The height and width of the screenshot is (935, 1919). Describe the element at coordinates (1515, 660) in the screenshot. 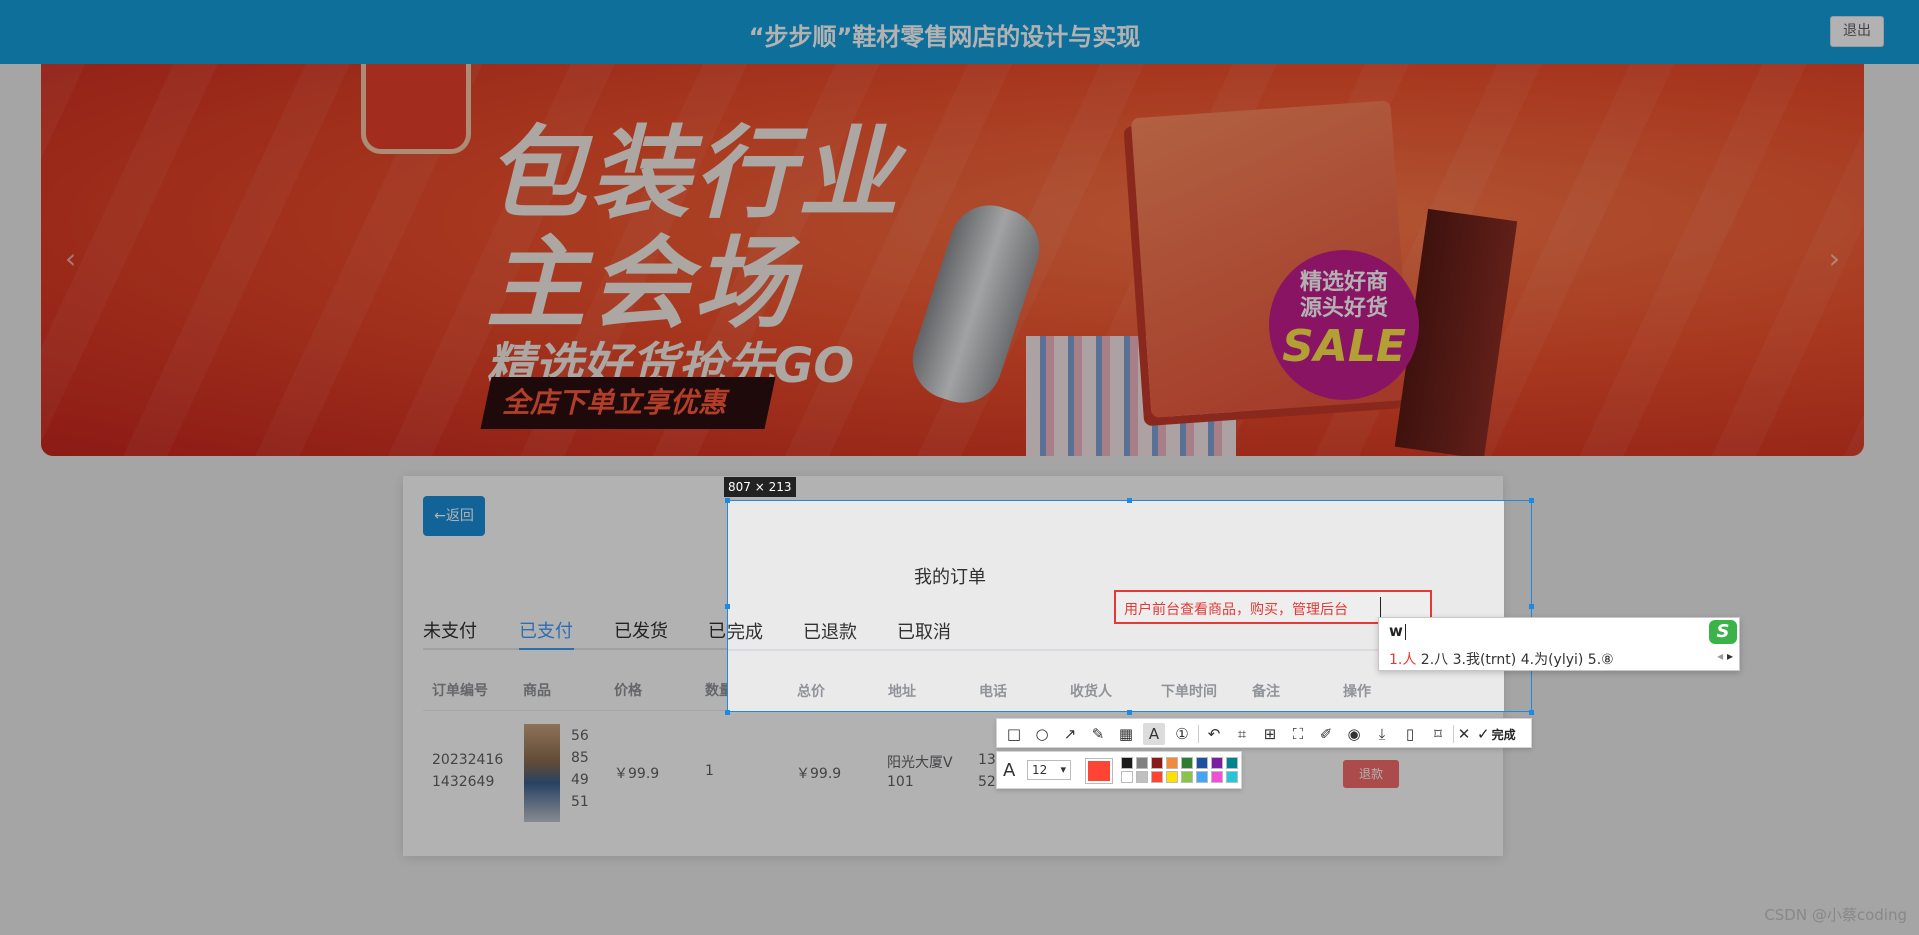

I see `ime-candidates-rest: 2.八 3.我(trnt) 4.为(ylyi) 5.⑧` at that location.